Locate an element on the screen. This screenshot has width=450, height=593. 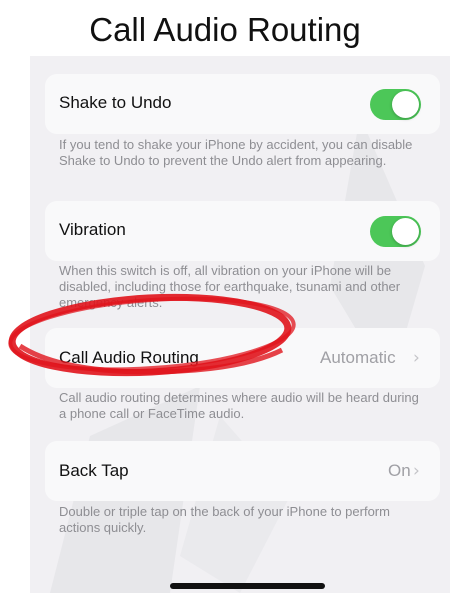
shake-to-undo-label: Shake to Undo is located at coordinates (115, 102).